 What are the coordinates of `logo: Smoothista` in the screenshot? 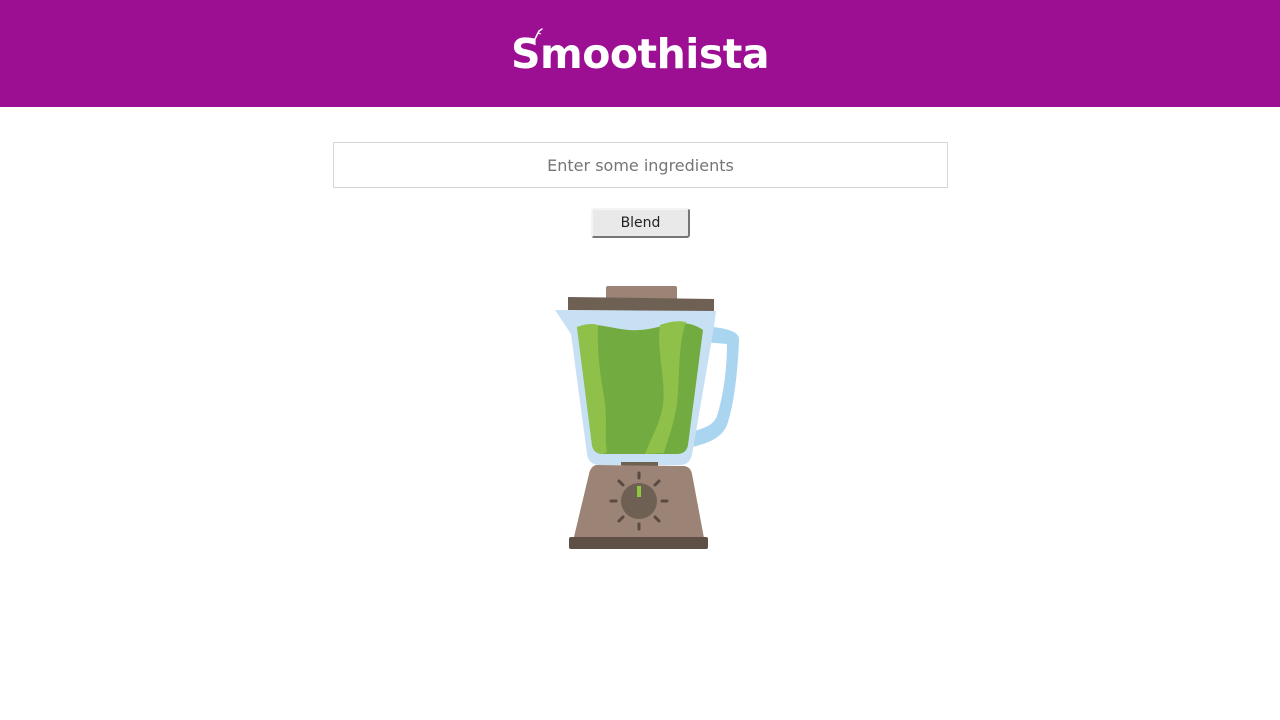 It's located at (640, 53).